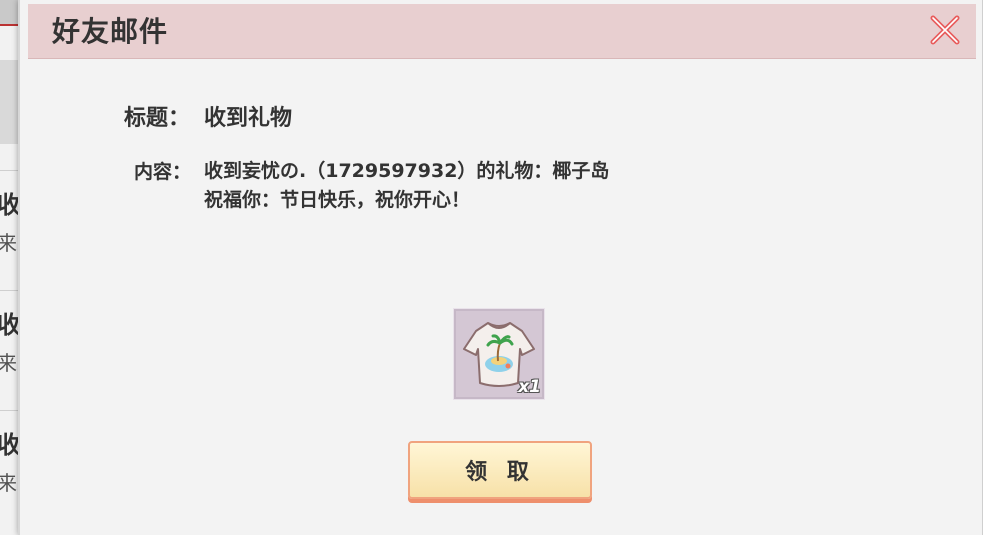 This screenshot has height=535, width=983. I want to click on claim-button: 领 取, so click(500, 470).